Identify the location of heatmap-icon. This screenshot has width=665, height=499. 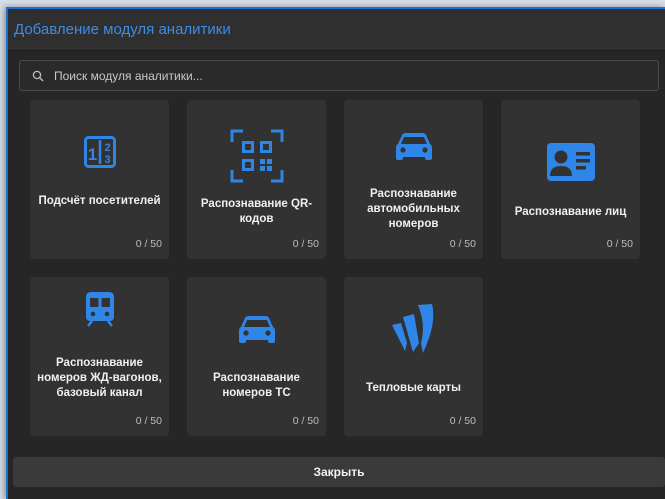
(412, 328).